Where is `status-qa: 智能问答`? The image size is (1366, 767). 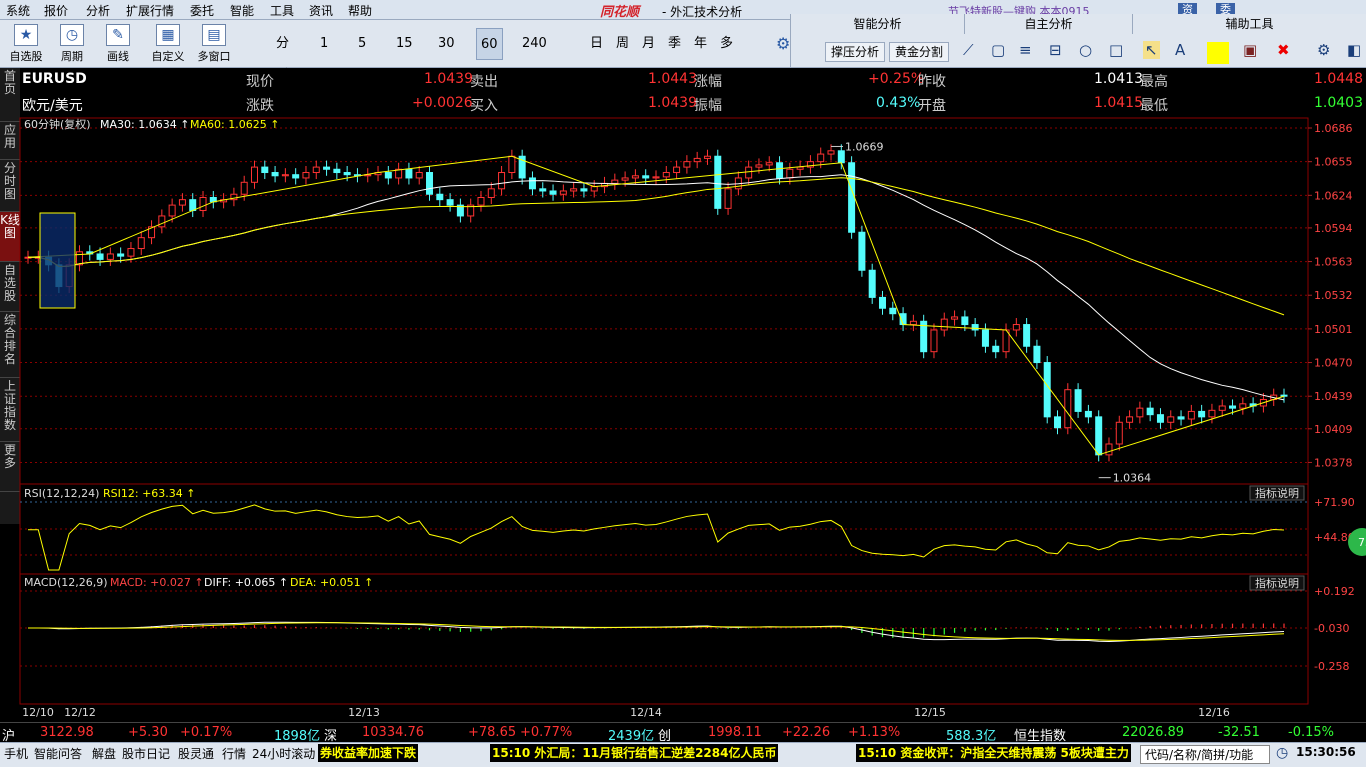 status-qa: 智能问答 is located at coordinates (58, 753).